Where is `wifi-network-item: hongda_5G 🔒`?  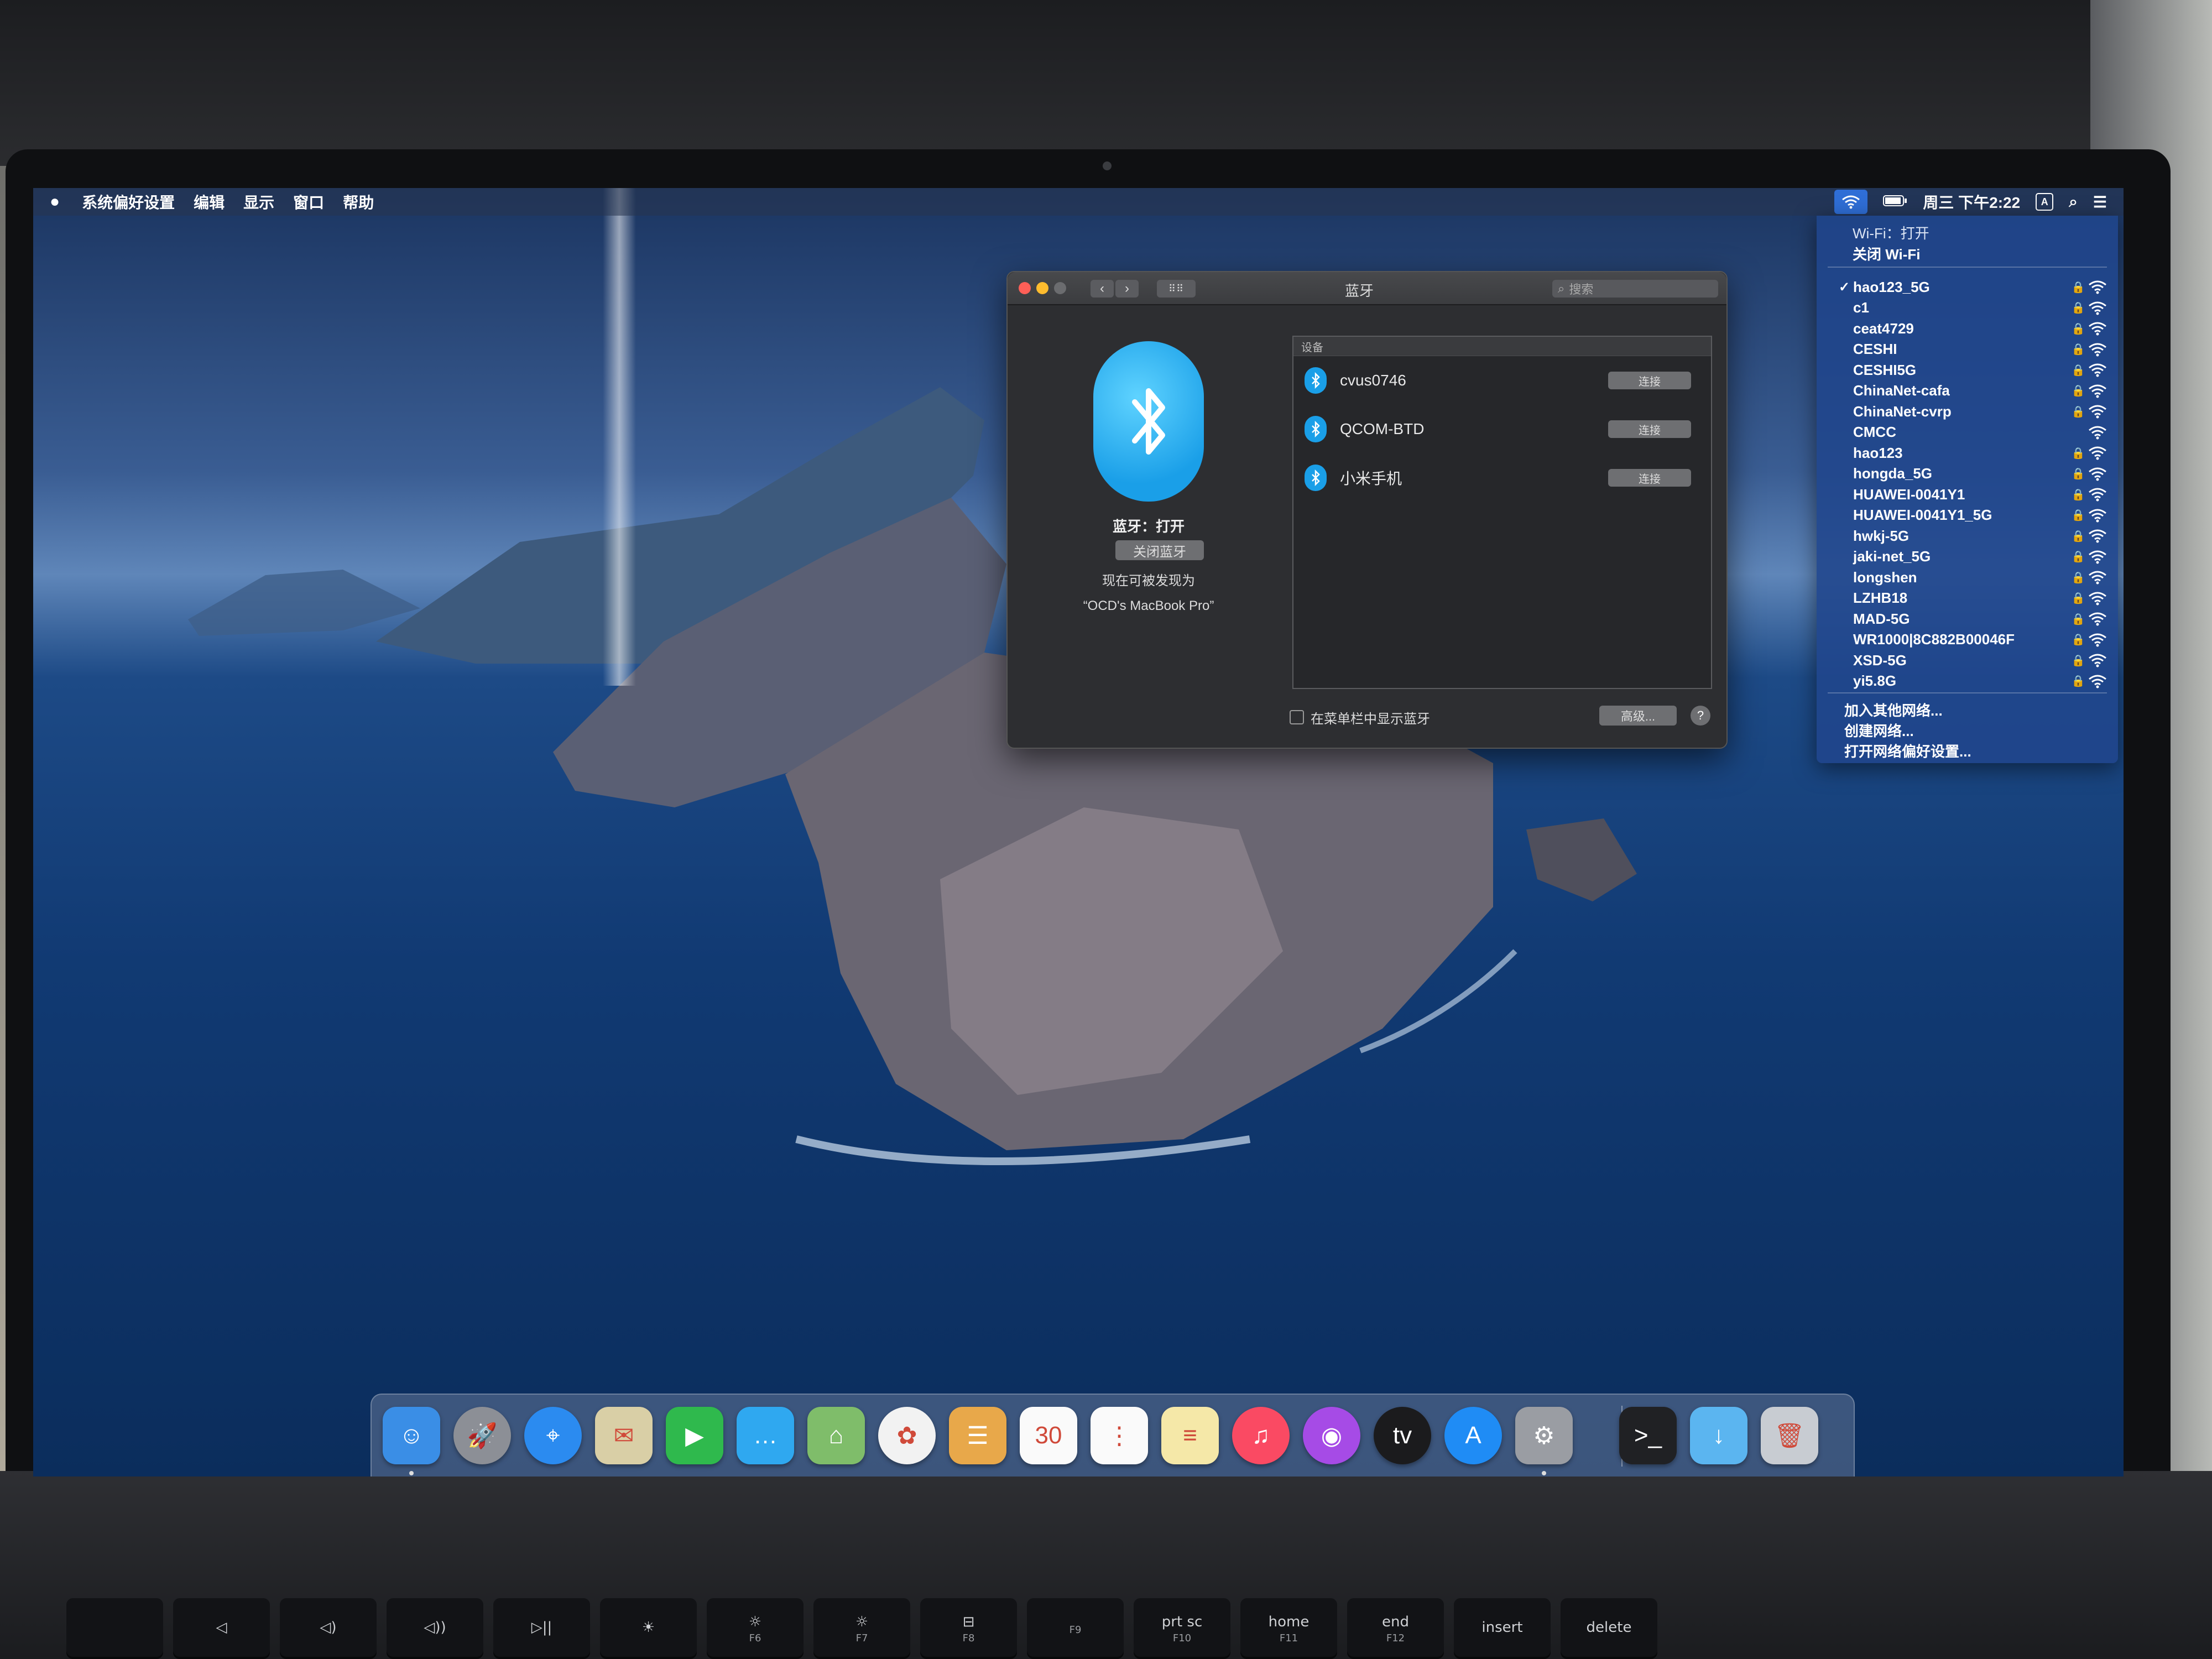
wifi-network-item: hongda_5G 🔒 is located at coordinates (1975, 474).